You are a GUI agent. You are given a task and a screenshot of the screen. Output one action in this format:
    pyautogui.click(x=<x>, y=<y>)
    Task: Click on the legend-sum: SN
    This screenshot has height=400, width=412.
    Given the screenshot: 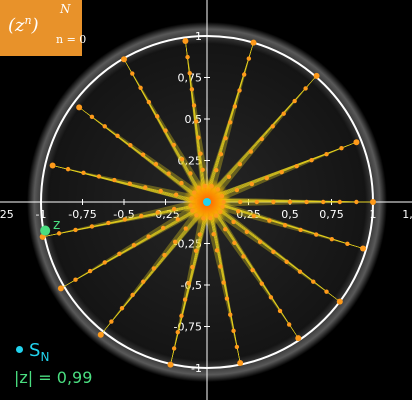 What is the action you would take?
    pyautogui.click(x=32, y=352)
    